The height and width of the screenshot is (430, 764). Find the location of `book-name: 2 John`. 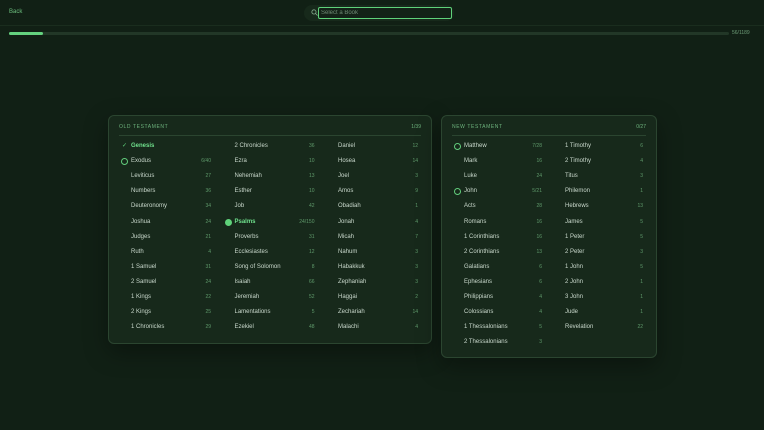

book-name: 2 John is located at coordinates (574, 281).